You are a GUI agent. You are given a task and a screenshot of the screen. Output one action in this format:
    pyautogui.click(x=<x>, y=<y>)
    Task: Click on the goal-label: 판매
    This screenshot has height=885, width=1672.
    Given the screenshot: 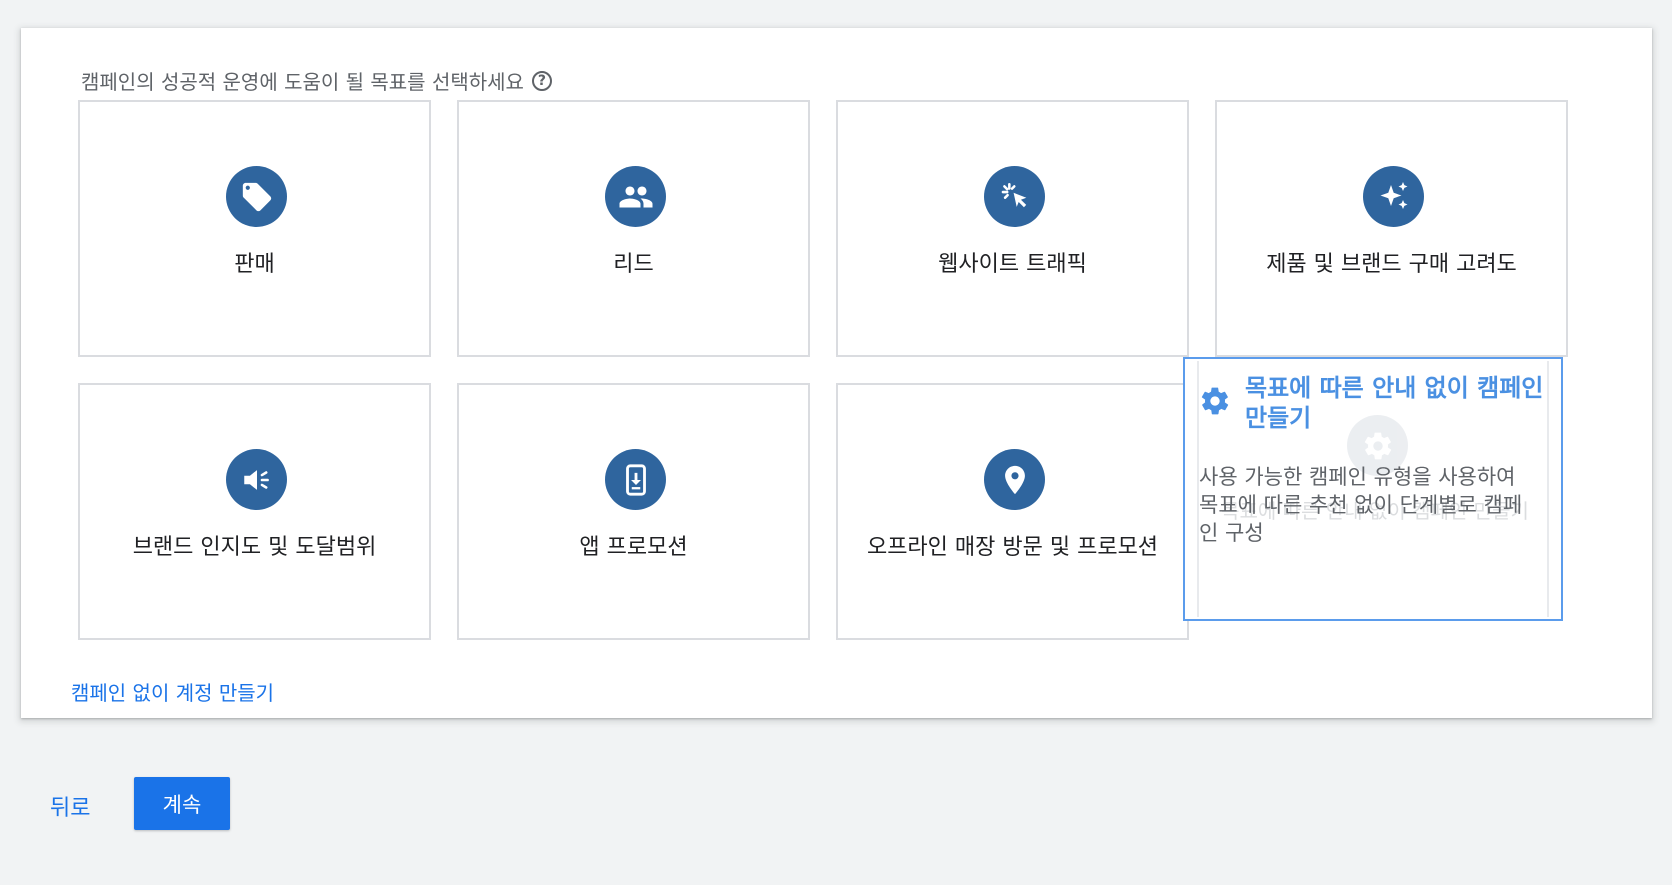 What is the action you would take?
    pyautogui.click(x=254, y=264)
    